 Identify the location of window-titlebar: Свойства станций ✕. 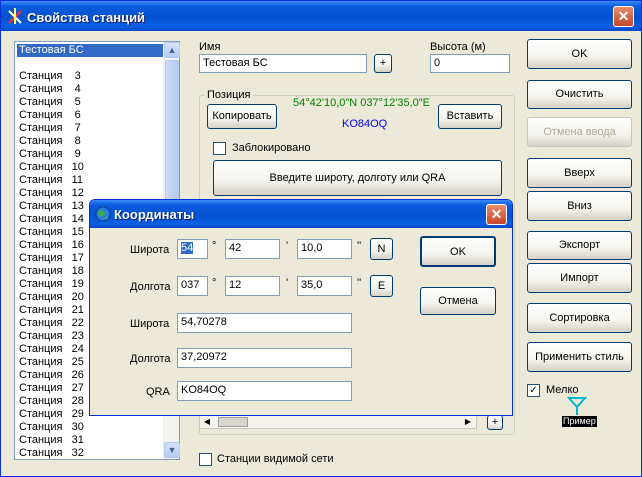
(321, 16).